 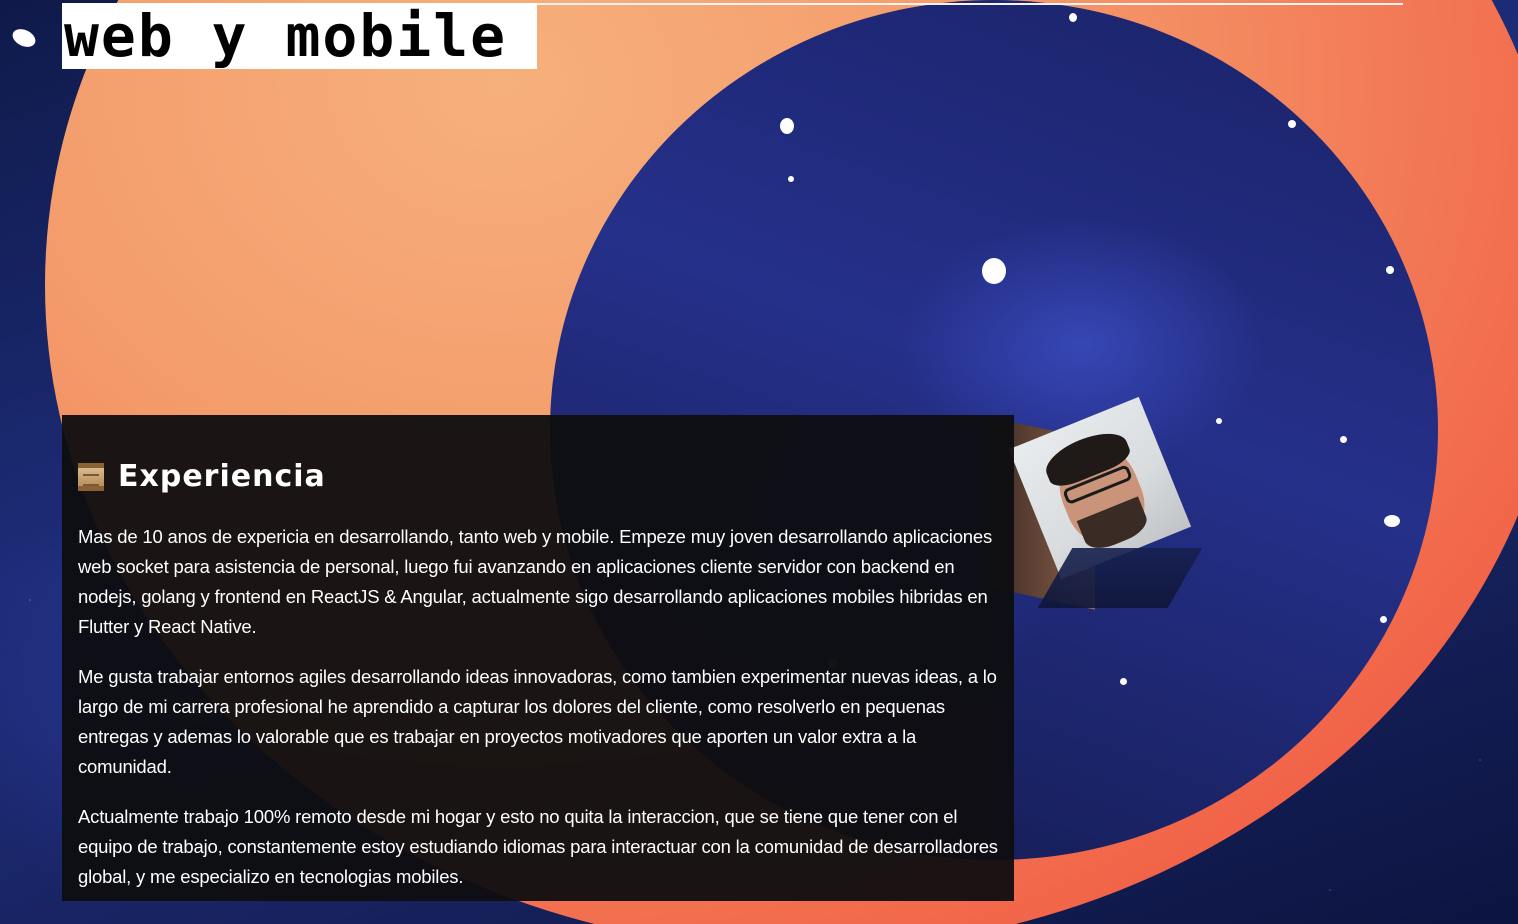 What do you see at coordinates (1094, 503) in the screenshot?
I see `rotating-photo-cube` at bounding box center [1094, 503].